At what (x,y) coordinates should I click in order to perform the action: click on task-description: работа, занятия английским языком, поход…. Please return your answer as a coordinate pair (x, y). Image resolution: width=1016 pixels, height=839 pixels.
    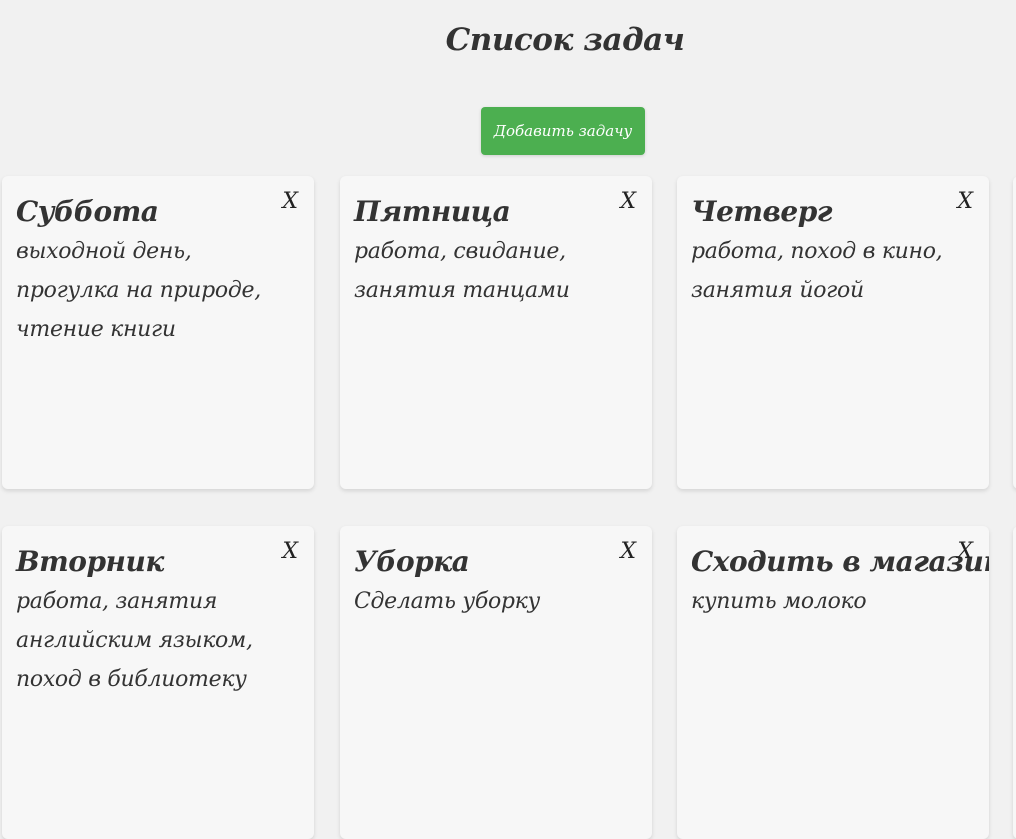
    Looking at the image, I should click on (134, 640).